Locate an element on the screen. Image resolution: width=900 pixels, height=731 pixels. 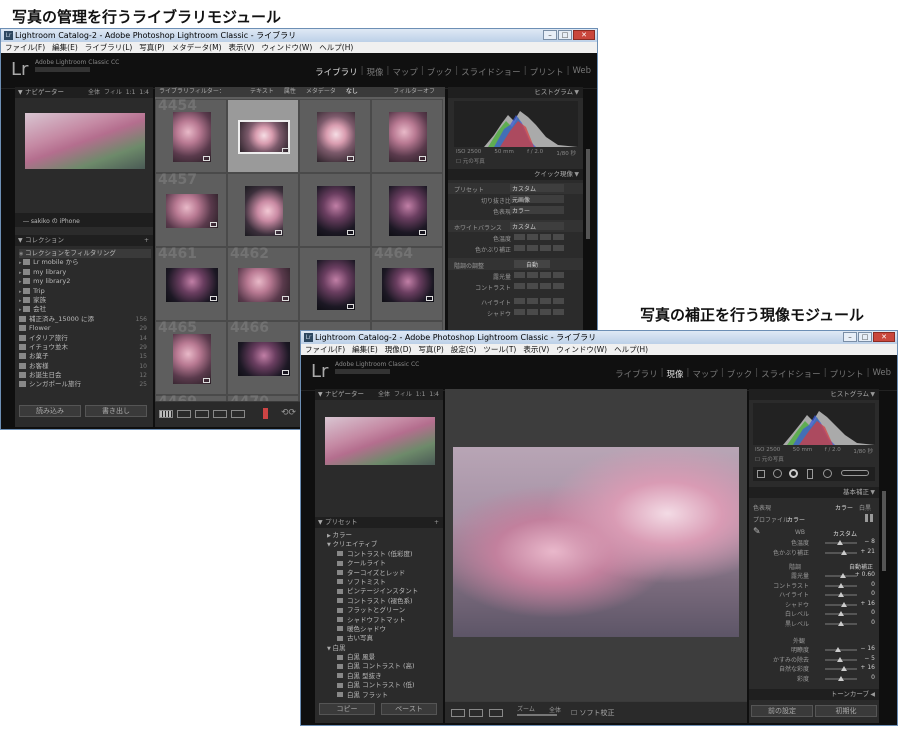
collection-item: お菓子 15 is located at coordinates (85, 356).